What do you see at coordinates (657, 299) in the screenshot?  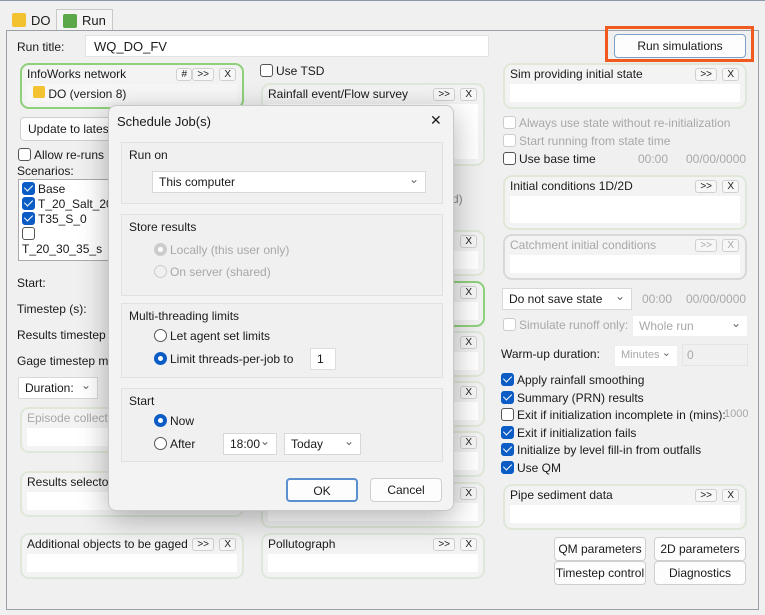 I see `save-time-input: 00:00` at bounding box center [657, 299].